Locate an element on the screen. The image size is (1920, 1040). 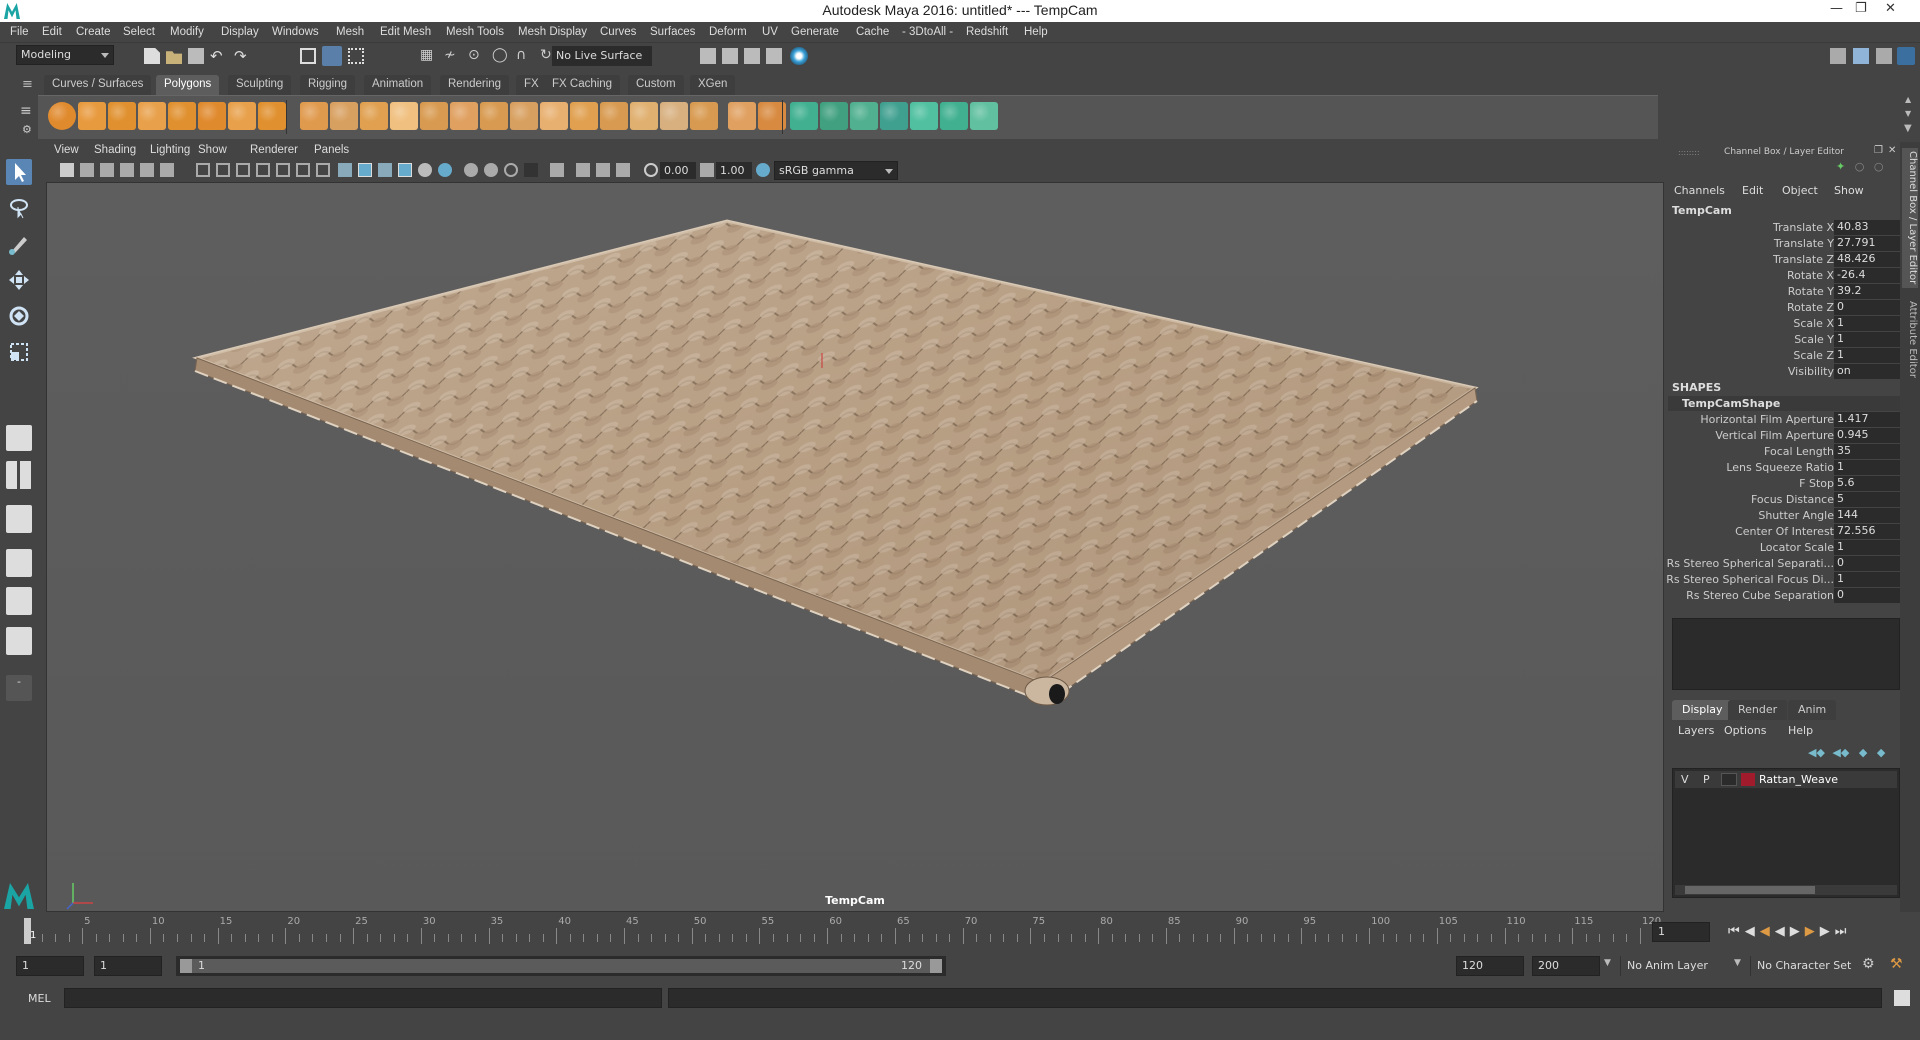
camera-attributes-icon is located at coordinates (87, 170).